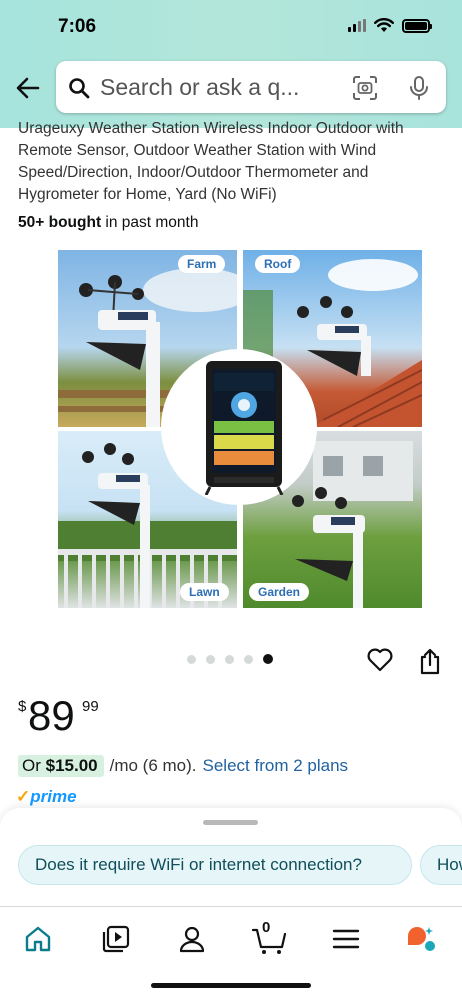 Image resolution: width=462 pixels, height=1000 pixels. What do you see at coordinates (276, 766) in the screenshot?
I see `select-plans-link: Select from 2 plans` at bounding box center [276, 766].